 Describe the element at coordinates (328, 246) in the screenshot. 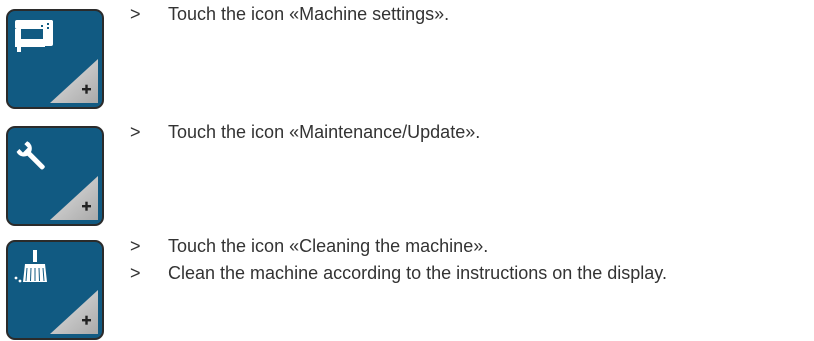

I see `instruction-text: Touch the icon «Cleaning the machine».` at that location.